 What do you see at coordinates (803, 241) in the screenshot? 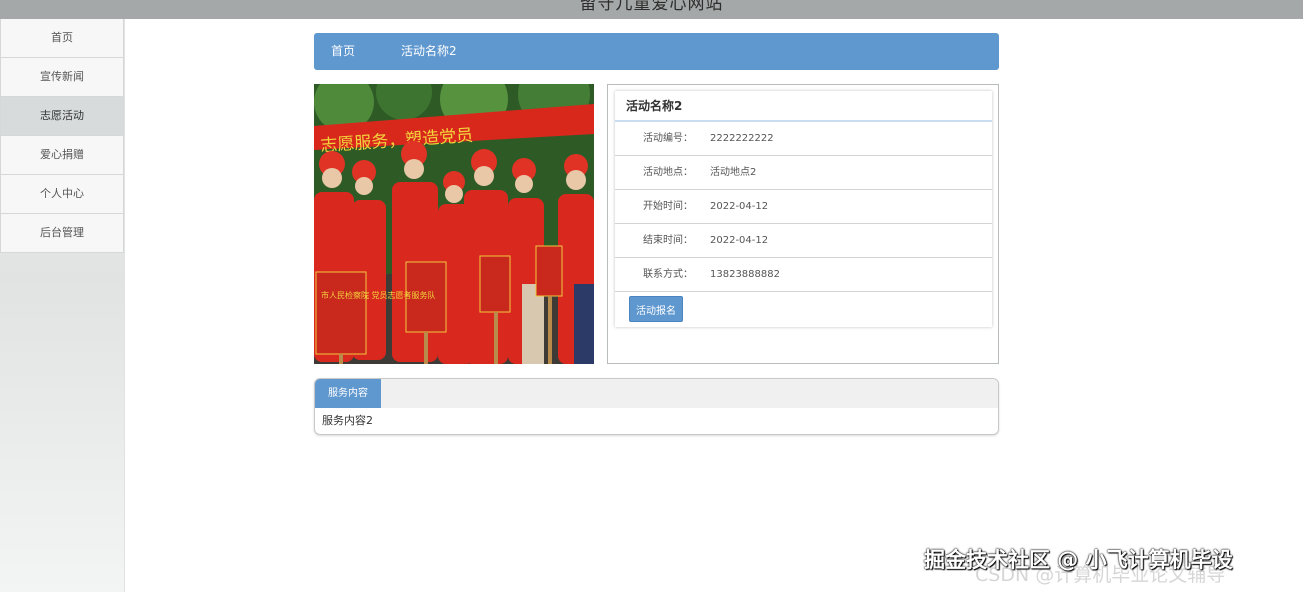
I see `detail-row-end-time: 结束时间： 2022-04-12` at bounding box center [803, 241].